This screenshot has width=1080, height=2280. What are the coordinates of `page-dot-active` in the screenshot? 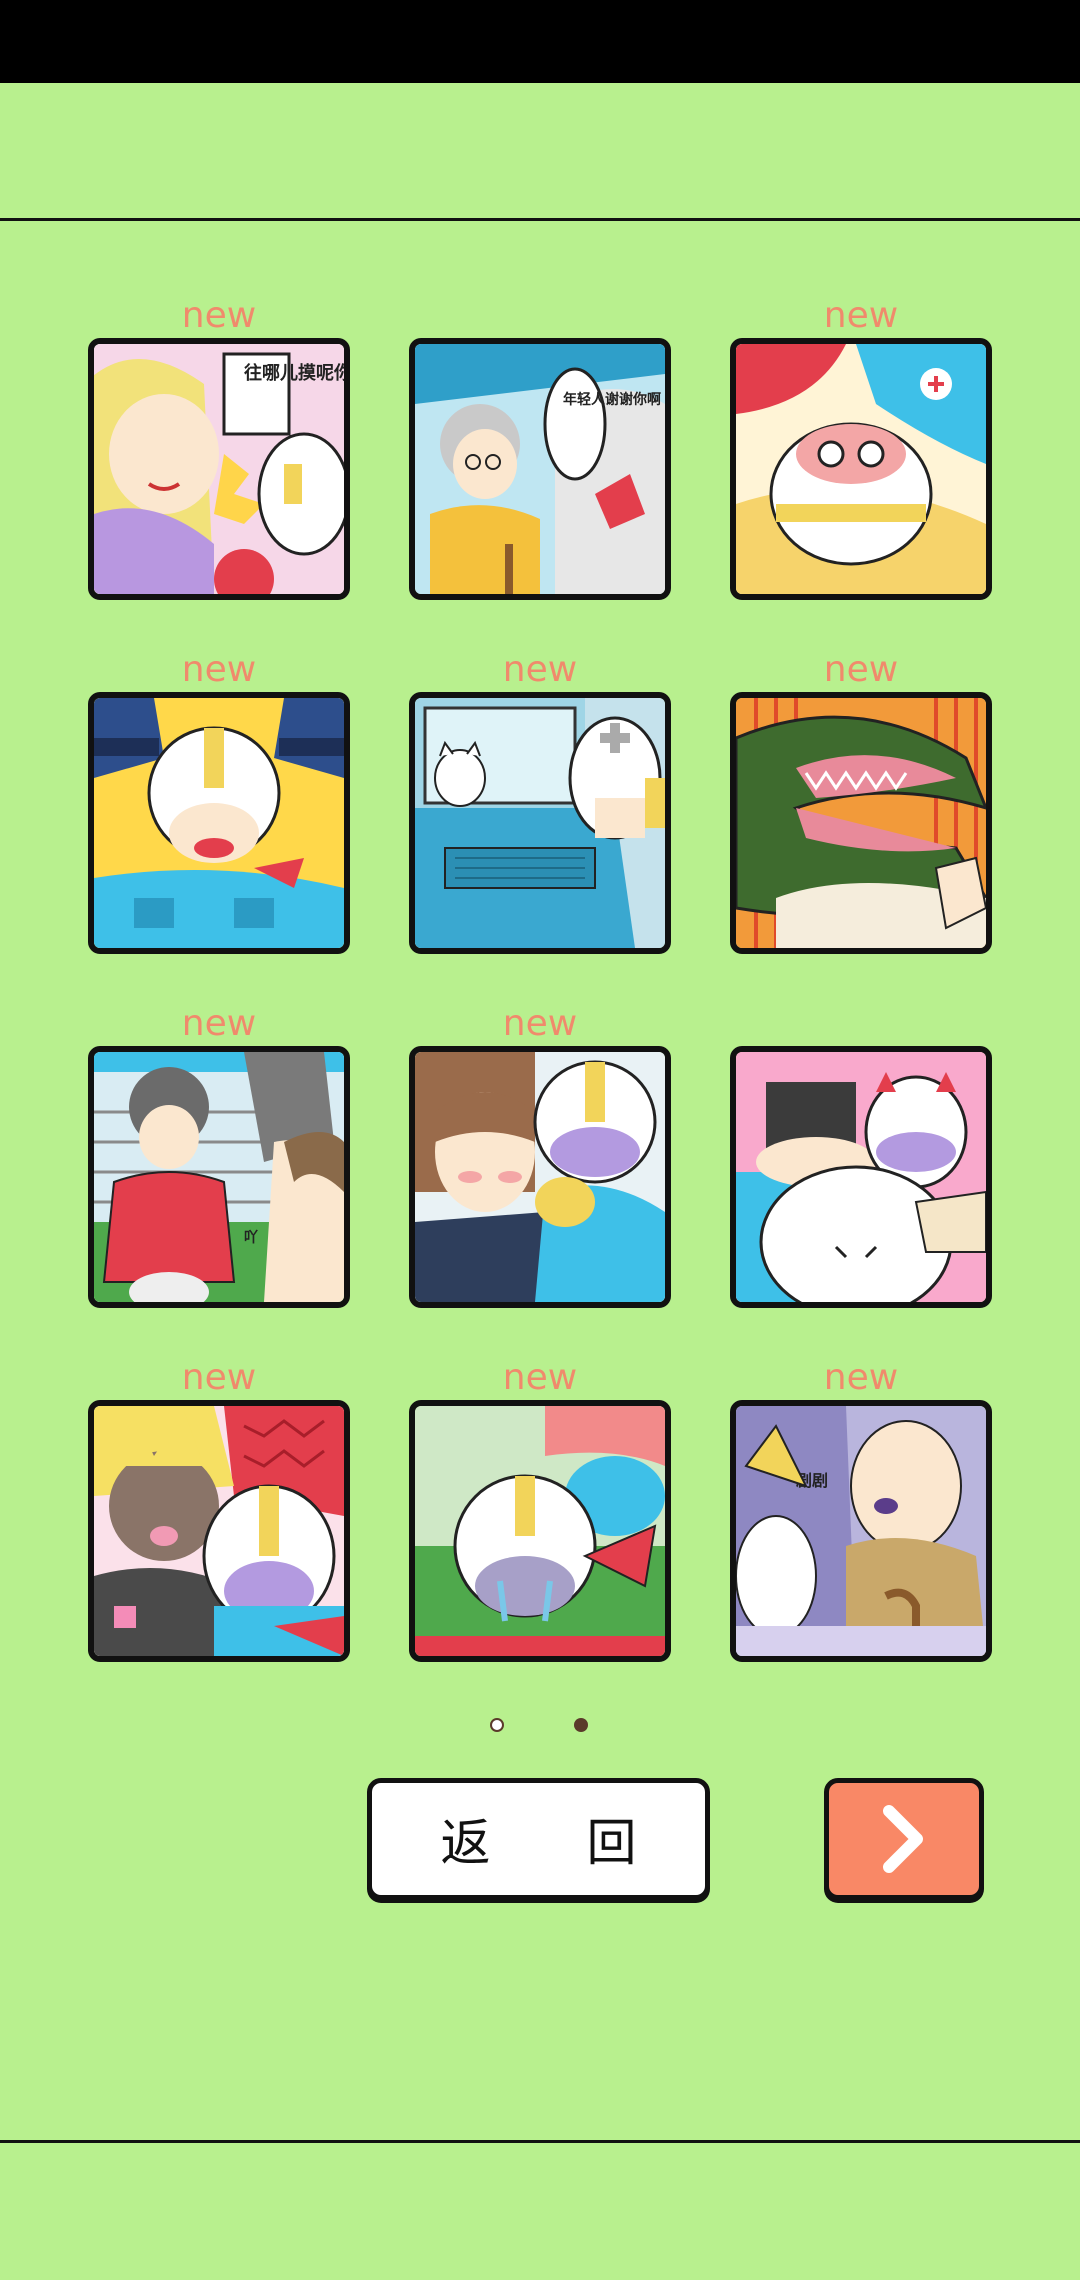 It's located at (581, 1725).